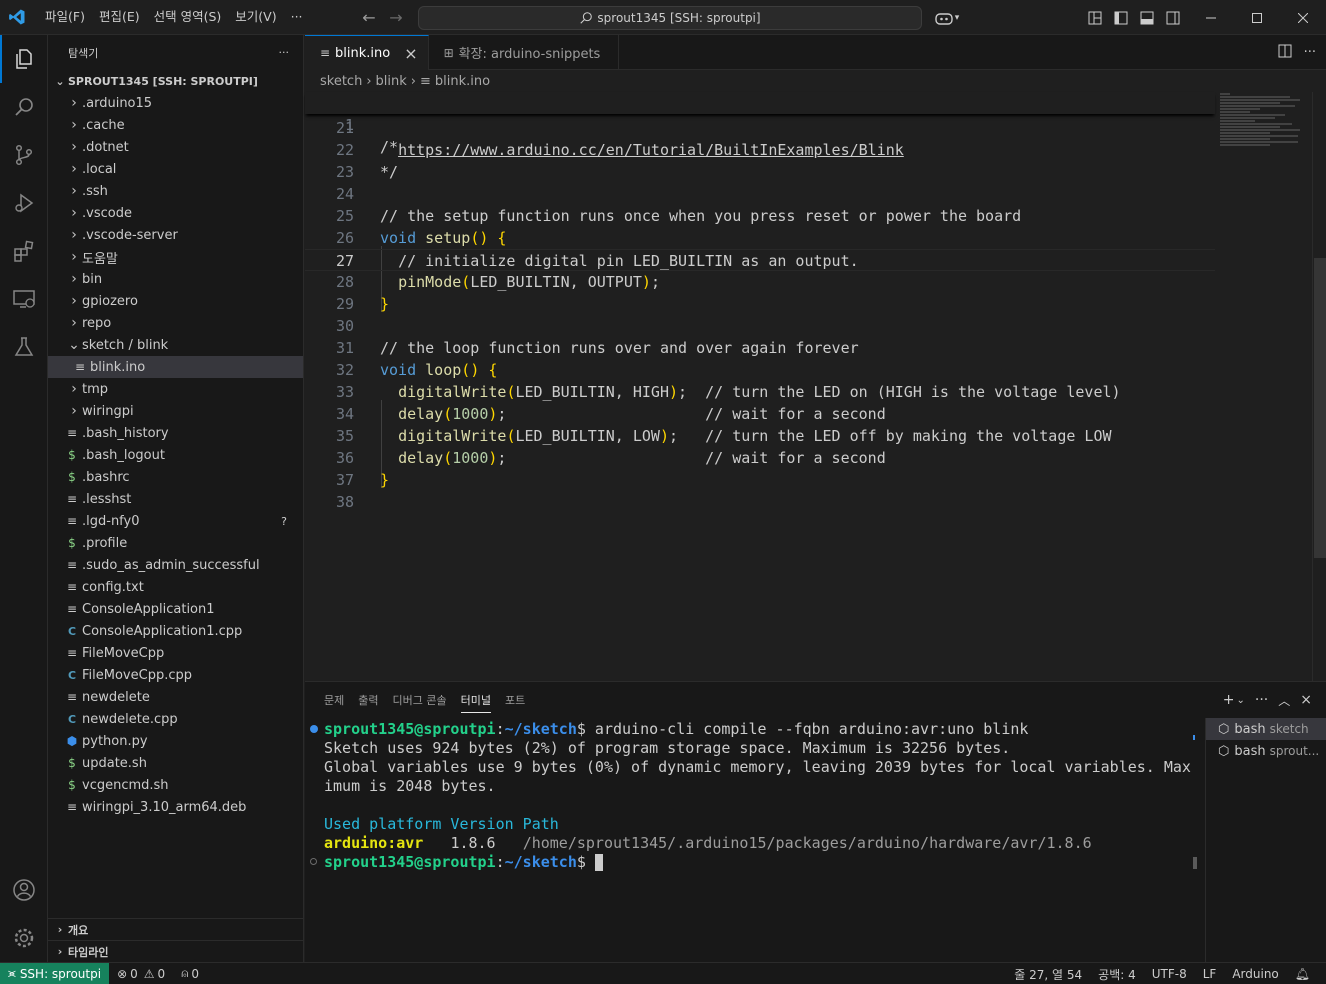  I want to click on tab-output: 출력, so click(368, 700).